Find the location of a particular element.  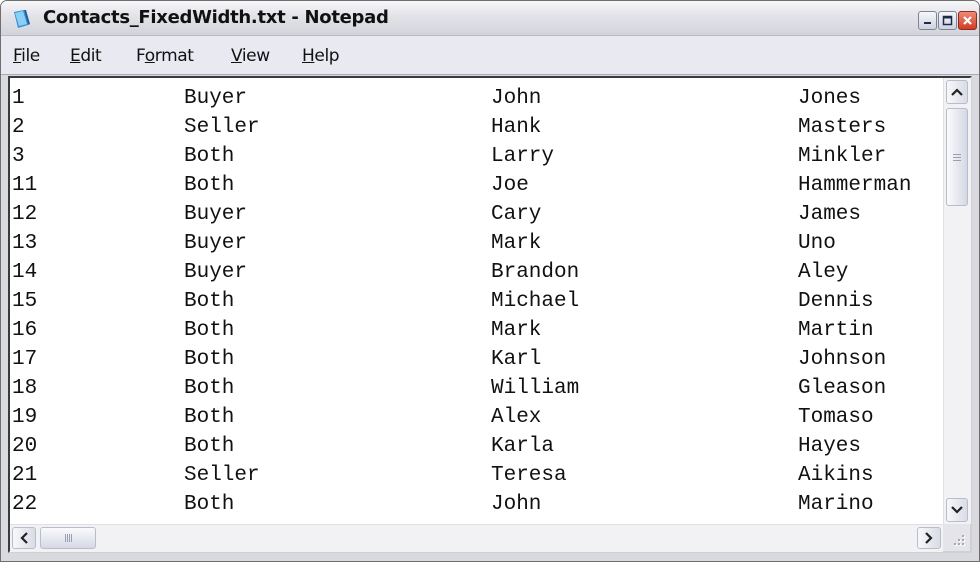

scroll-right-button is located at coordinates (929, 538).